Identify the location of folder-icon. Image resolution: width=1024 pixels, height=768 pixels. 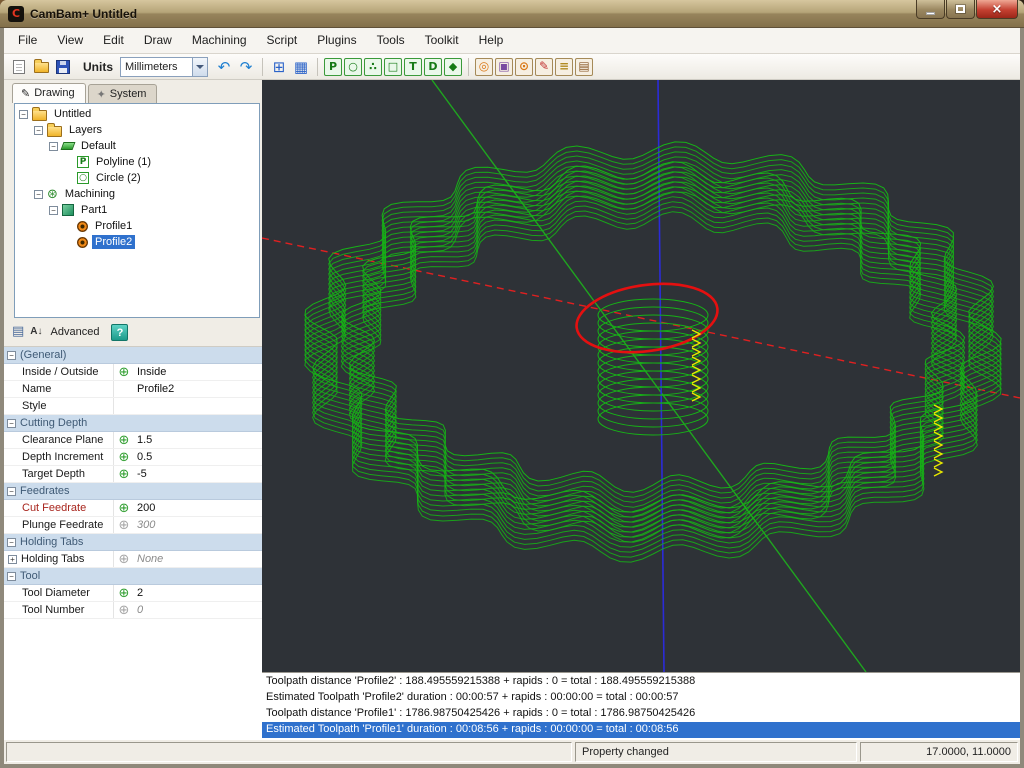
(54, 129).